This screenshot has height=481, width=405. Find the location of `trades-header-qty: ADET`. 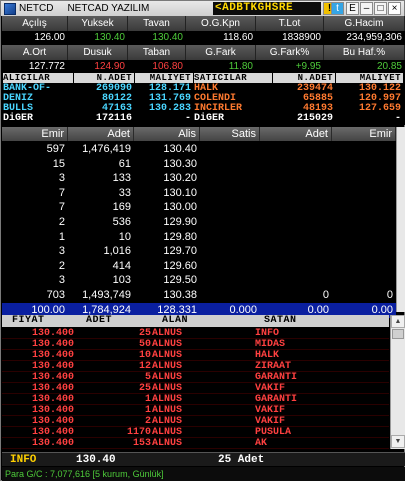

trades-header-qty: ADET is located at coordinates (99, 321).